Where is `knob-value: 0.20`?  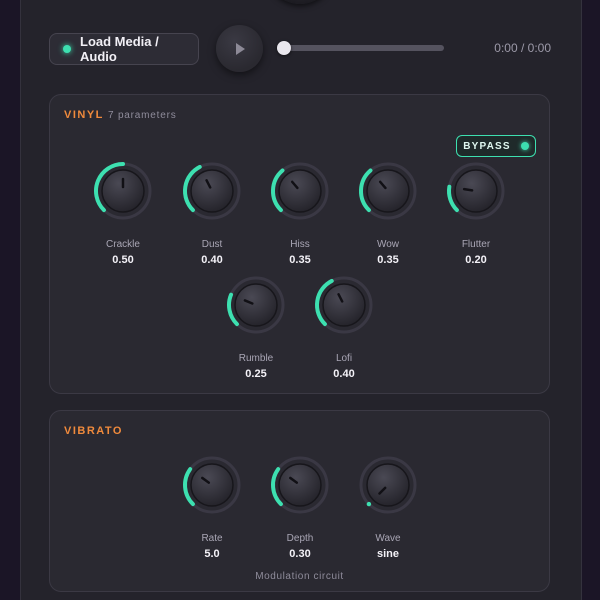
knob-value: 0.20 is located at coordinates (476, 260).